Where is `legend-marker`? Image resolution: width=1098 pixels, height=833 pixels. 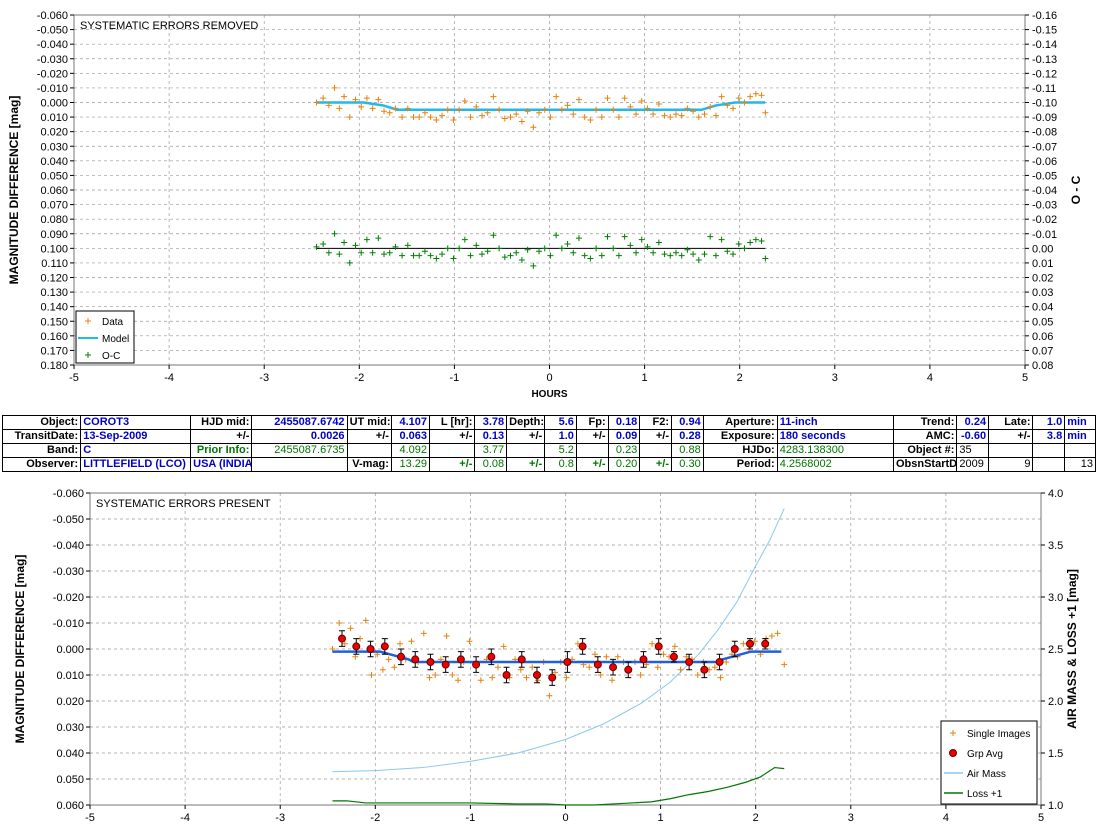 legend-marker is located at coordinates (953, 753).